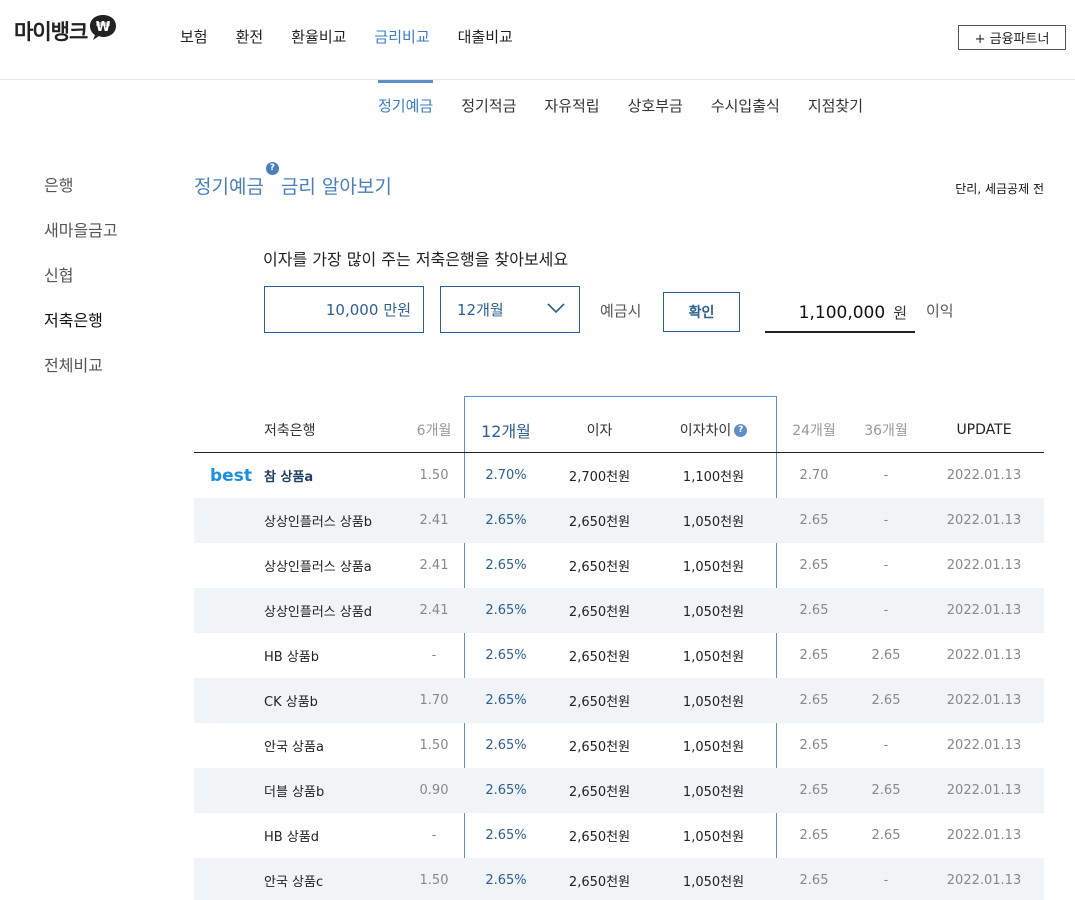 This screenshot has height=900, width=1075. I want to click on subnav-item-free-savings: 자유적립, so click(571, 102).